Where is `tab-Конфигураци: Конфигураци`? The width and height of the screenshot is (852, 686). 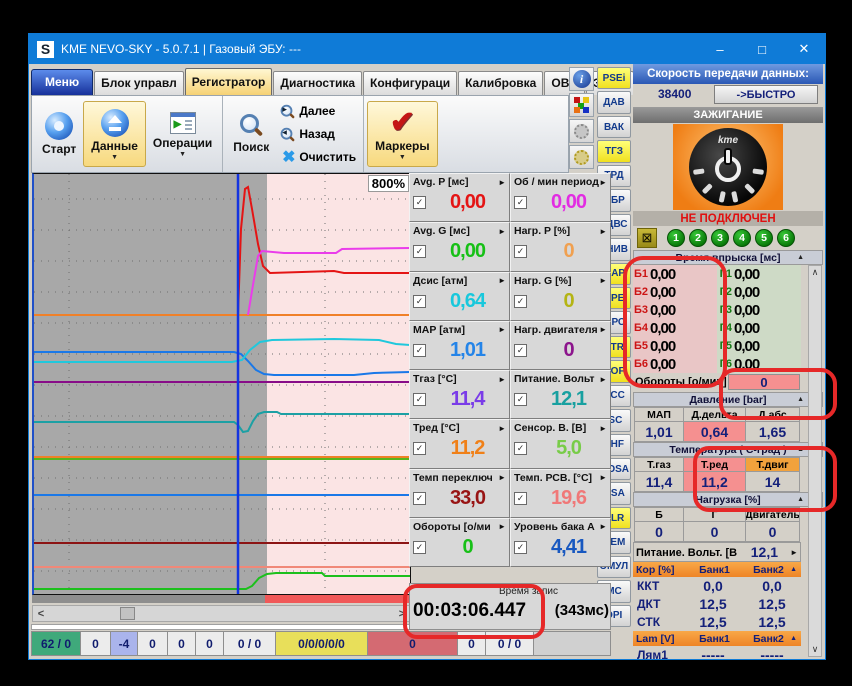
tab-Конфигураци: Конфигураци is located at coordinates (410, 83).